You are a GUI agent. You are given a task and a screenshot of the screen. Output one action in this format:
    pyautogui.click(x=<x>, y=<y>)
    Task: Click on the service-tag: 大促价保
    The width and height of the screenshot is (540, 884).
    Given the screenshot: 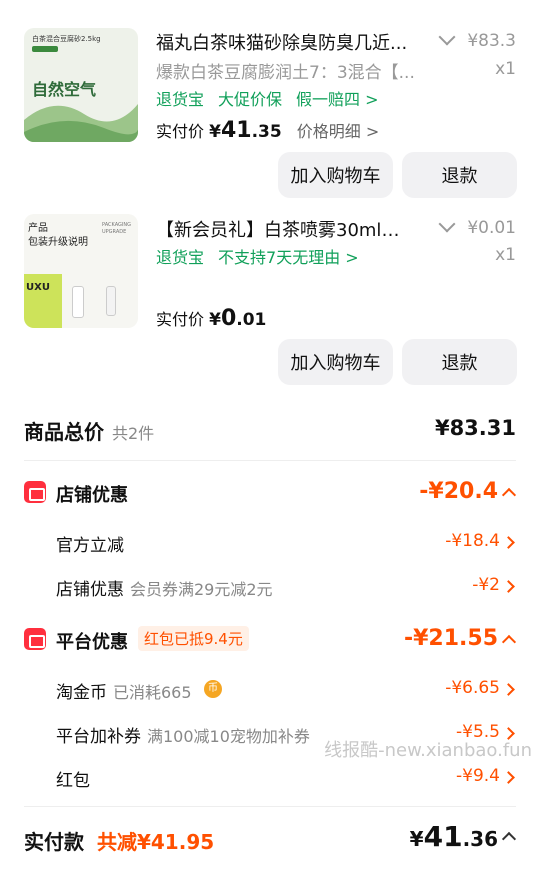 What is the action you would take?
    pyautogui.click(x=250, y=99)
    